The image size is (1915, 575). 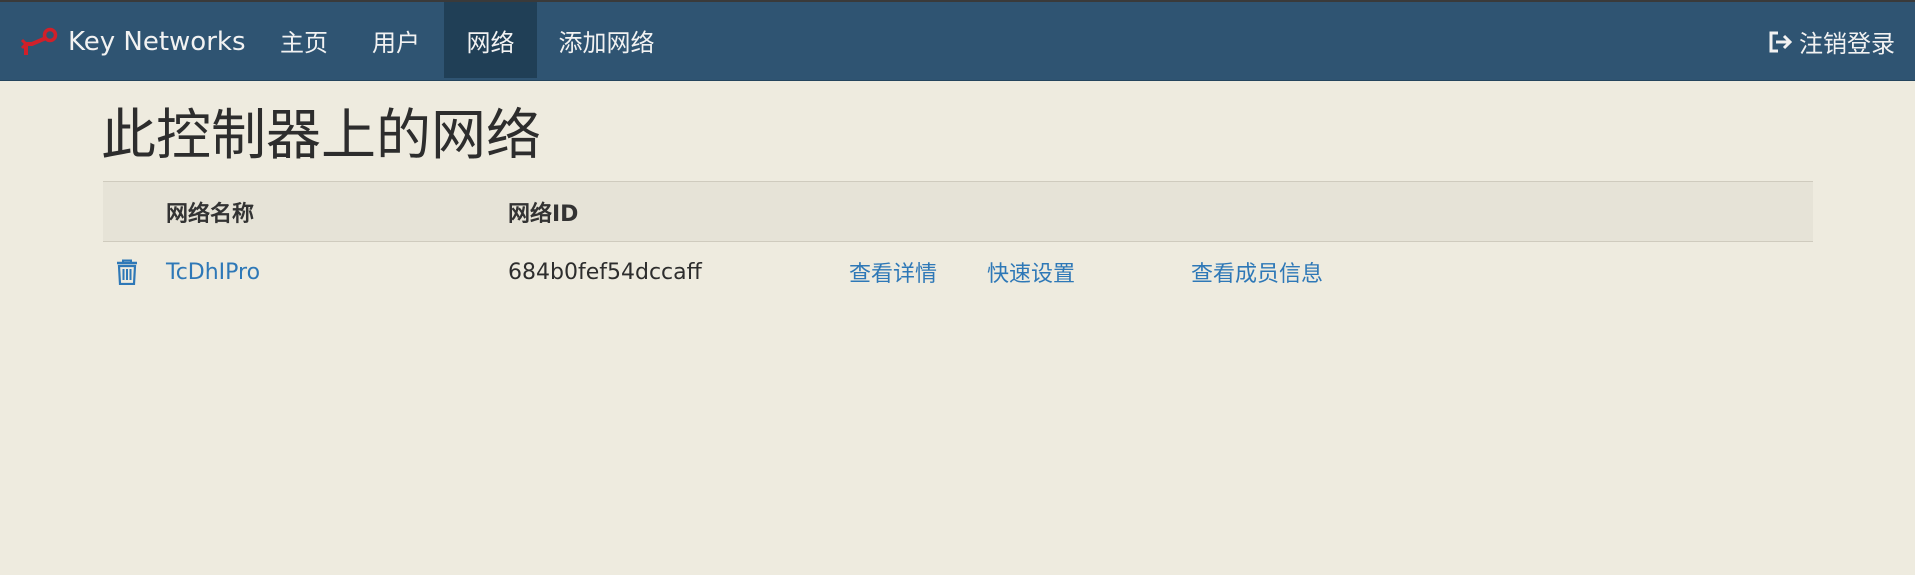 I want to click on quick-setup-link: 快速设置, so click(x=1031, y=272).